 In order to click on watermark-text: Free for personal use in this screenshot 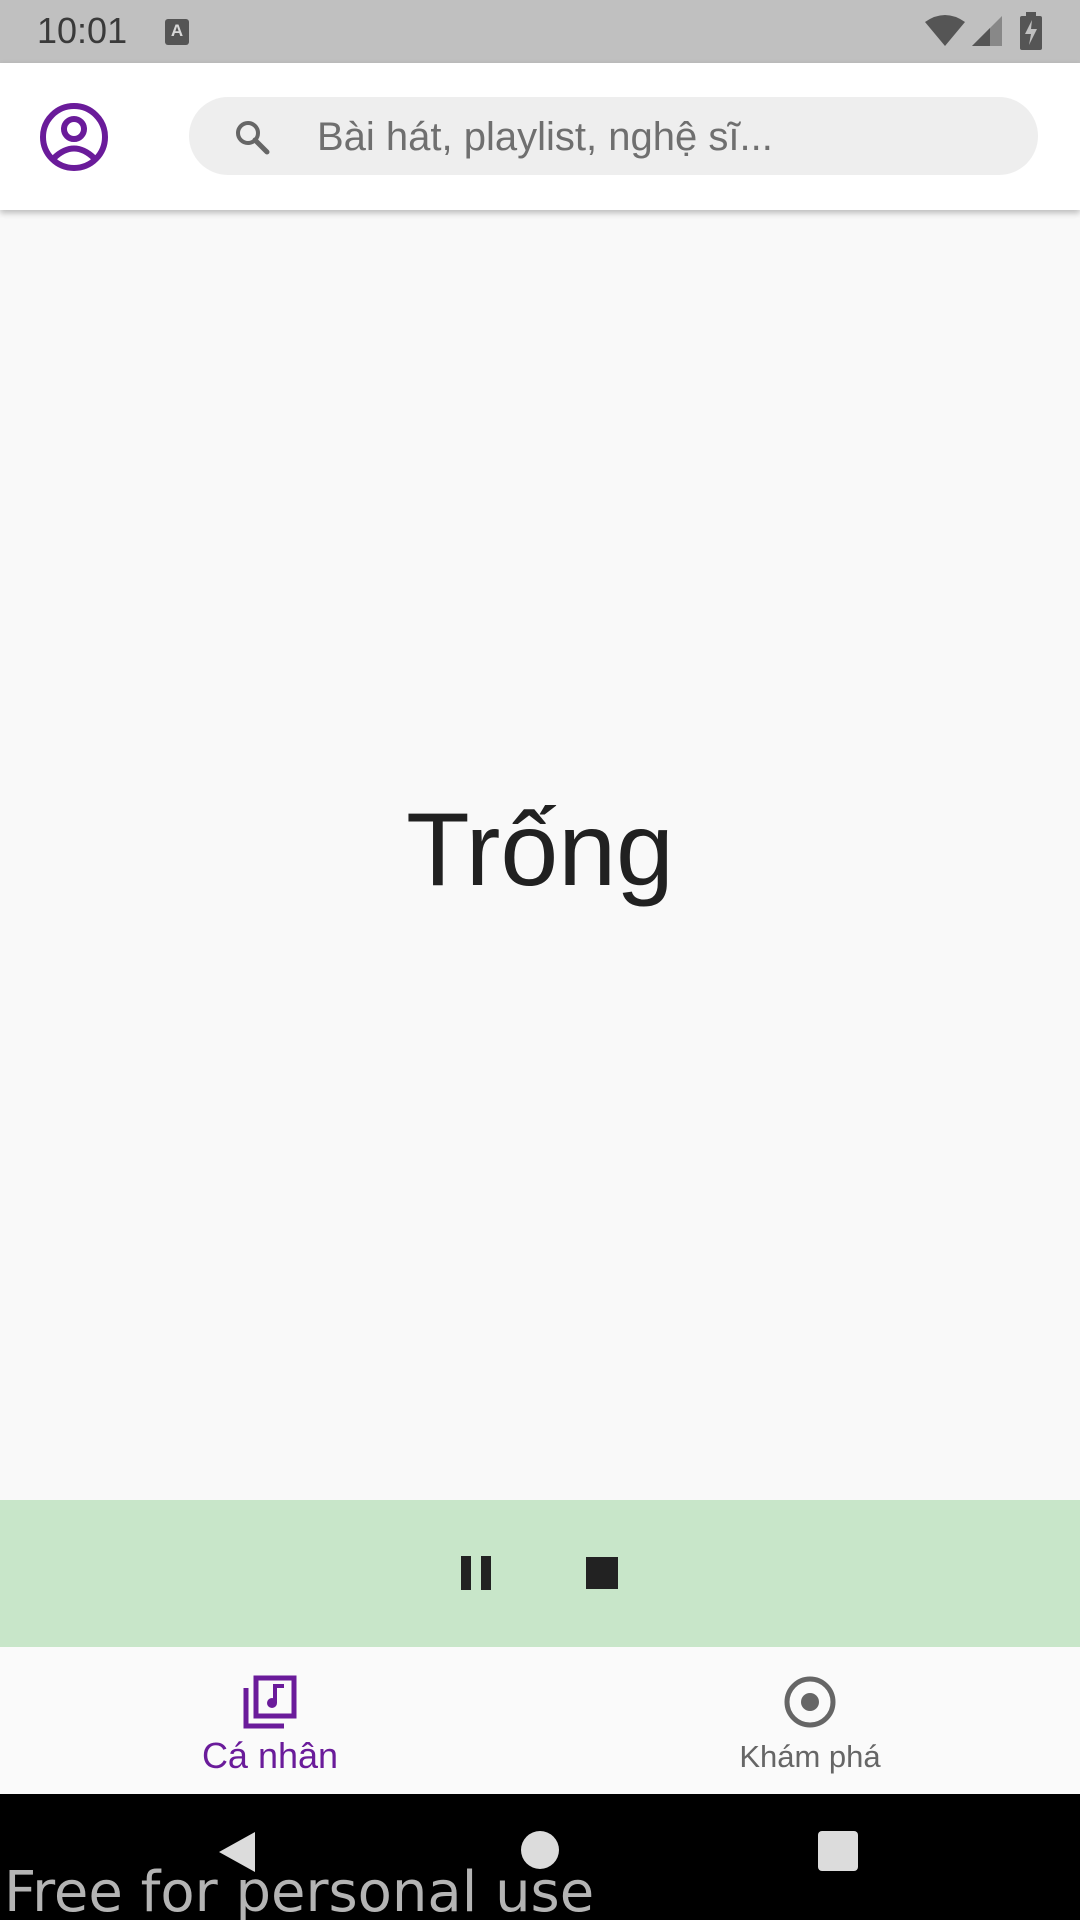, I will do `click(299, 1890)`.